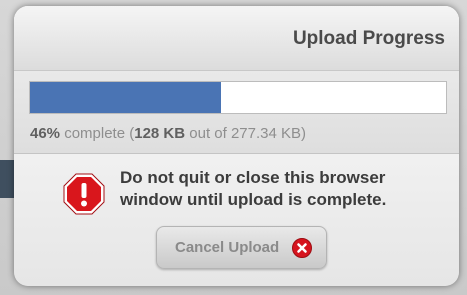 Image resolution: width=467 pixels, height=295 pixels. Describe the element at coordinates (126, 97) in the screenshot. I see `progress-bar-fill` at that location.